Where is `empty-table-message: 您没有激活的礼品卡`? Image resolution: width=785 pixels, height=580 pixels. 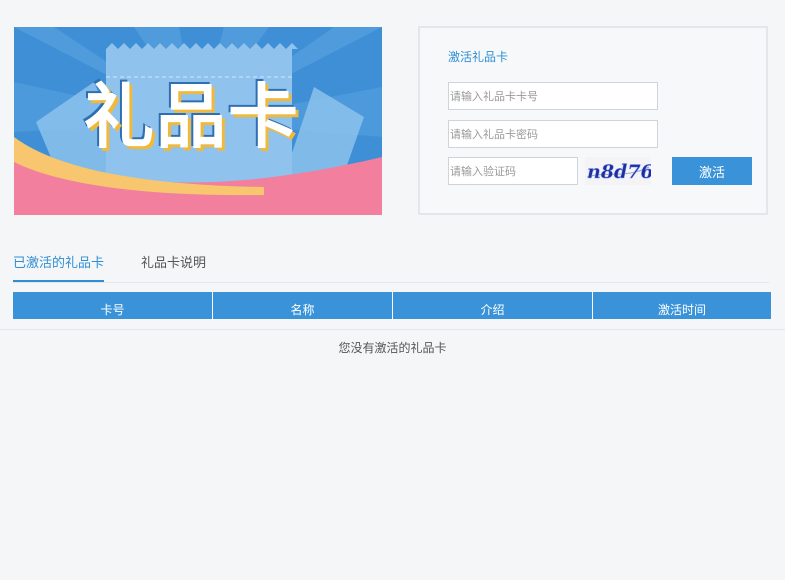
empty-table-message: 您没有激活的礼品卡 is located at coordinates (392, 348).